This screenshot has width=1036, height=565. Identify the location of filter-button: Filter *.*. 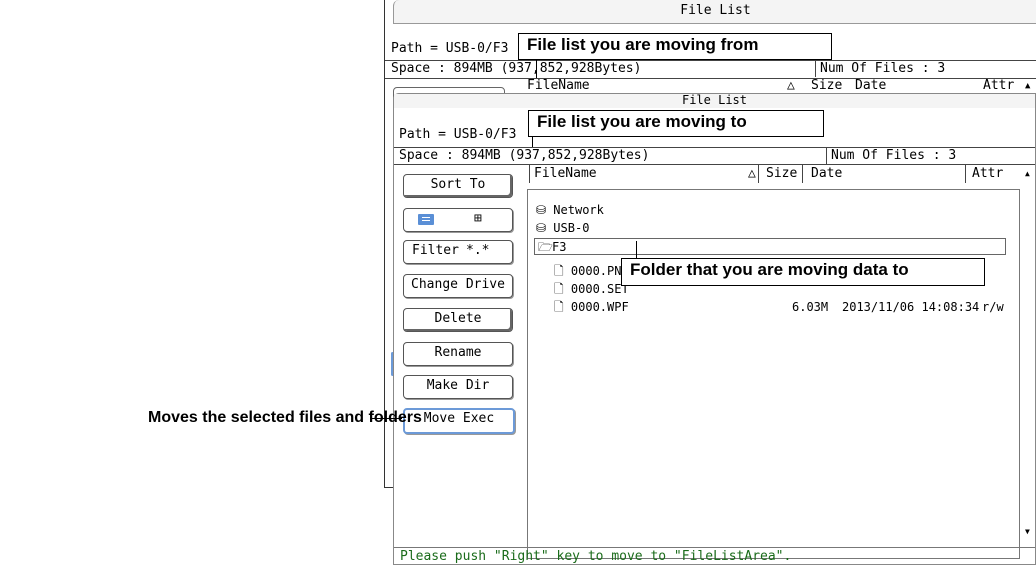
(458, 252).